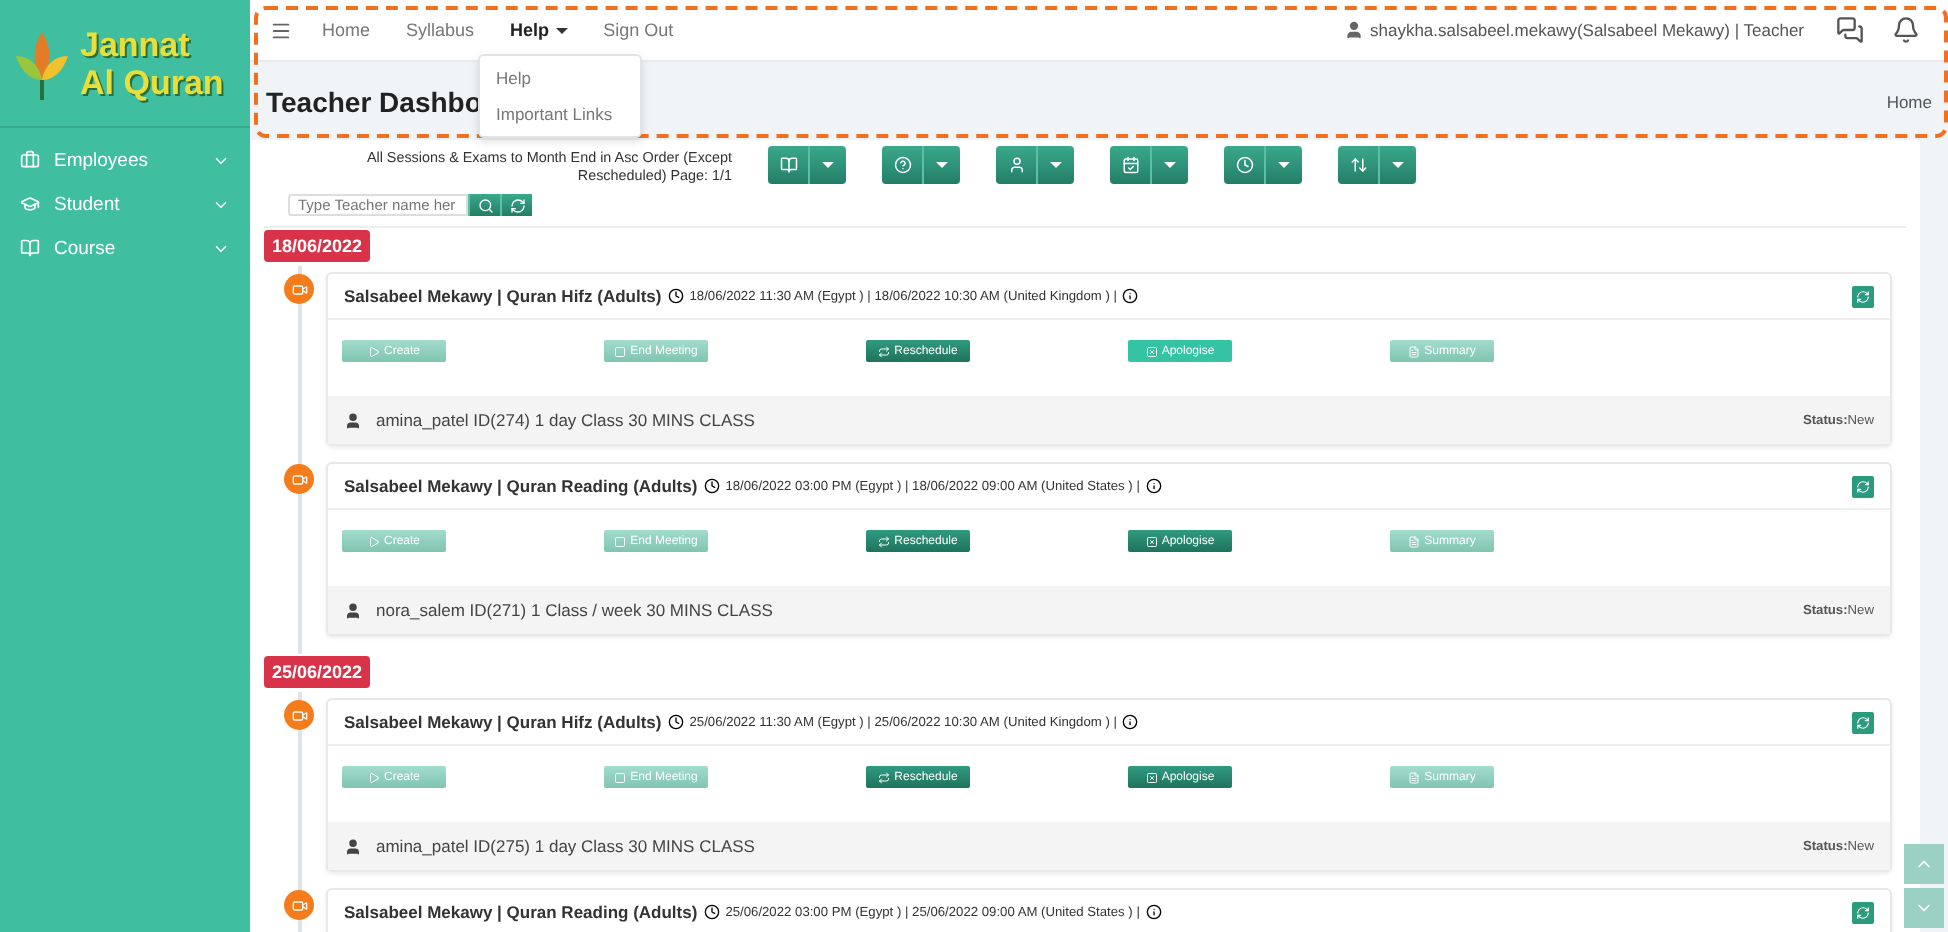 Image resolution: width=1948 pixels, height=932 pixels. Describe the element at coordinates (1909, 101) in the screenshot. I see `breadcrumb-link: Home` at that location.